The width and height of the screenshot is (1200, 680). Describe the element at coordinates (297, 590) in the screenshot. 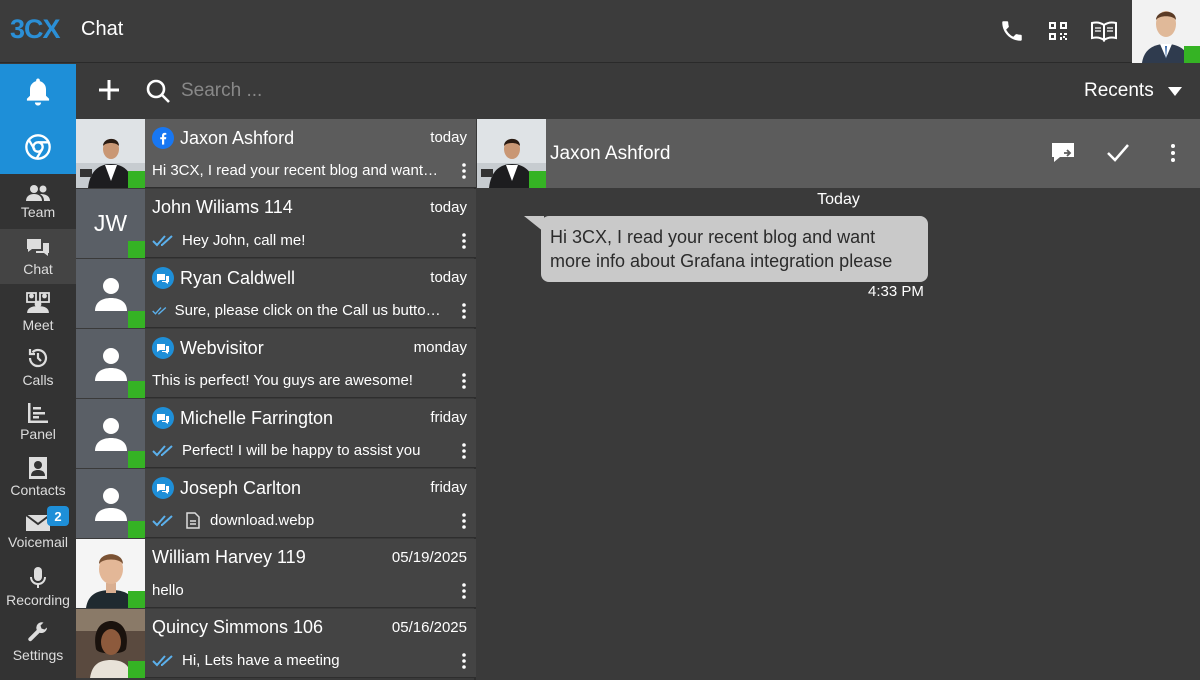

I see `message-preview-wrap: hello` at that location.